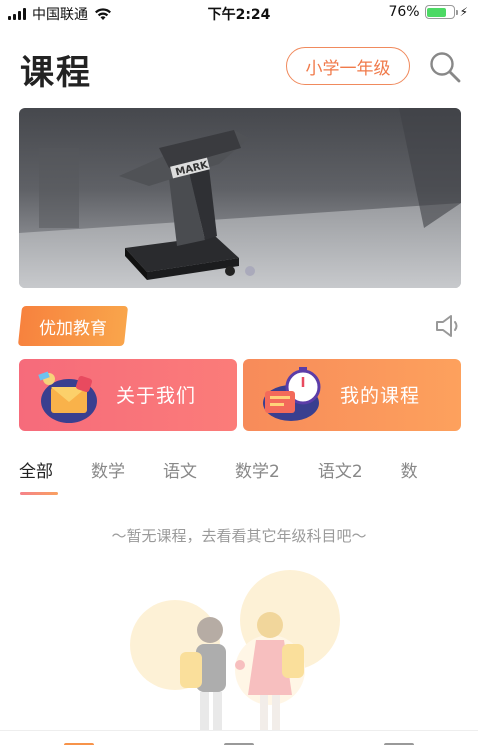 This screenshot has width=478, height=745. I want to click on status-bar: 中国联通 下午2:24 76% ⚡, so click(239, 13).